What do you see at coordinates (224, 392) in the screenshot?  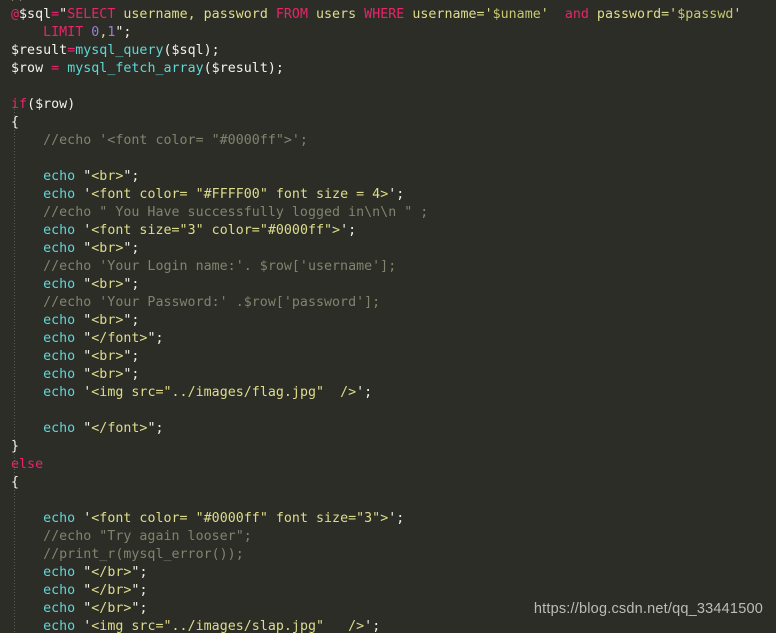 I see `code-token: <img src="../images/flag.jpg" />` at bounding box center [224, 392].